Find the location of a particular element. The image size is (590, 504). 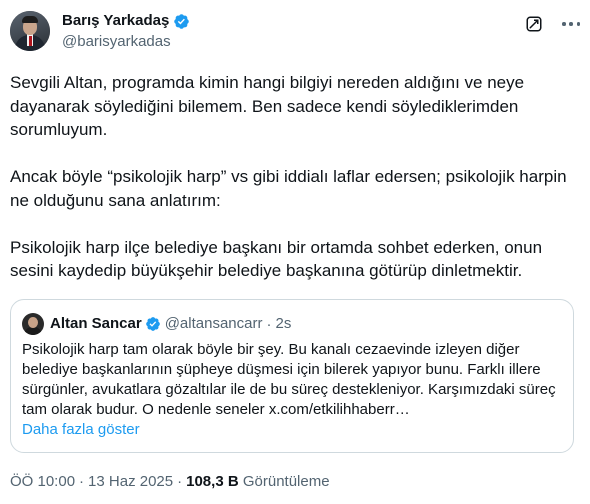

quote-timestamp: 2s is located at coordinates (283, 324).